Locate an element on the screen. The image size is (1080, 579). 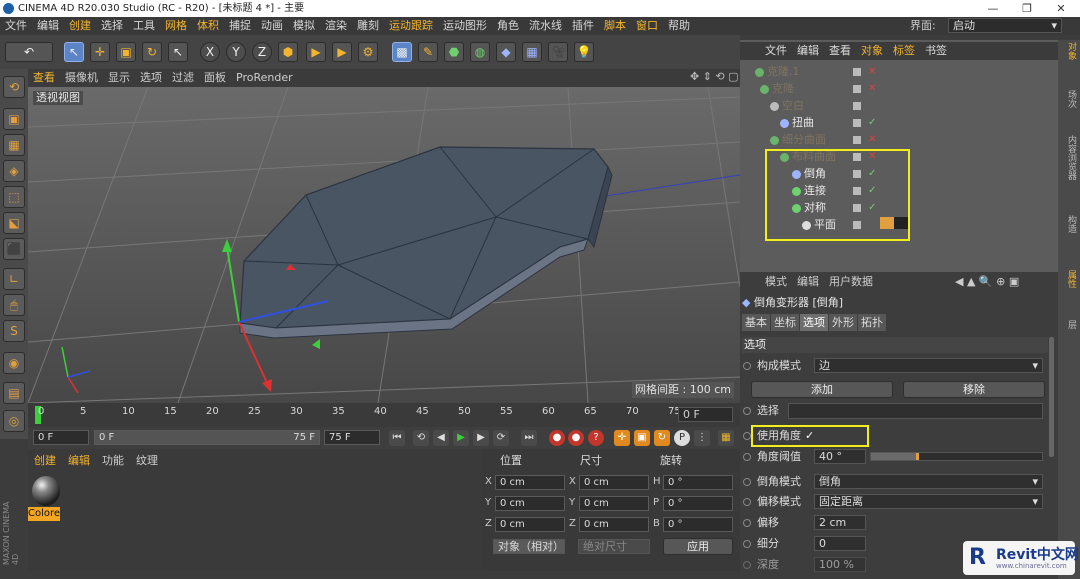
menu-item: 角色 is located at coordinates (508, 26).